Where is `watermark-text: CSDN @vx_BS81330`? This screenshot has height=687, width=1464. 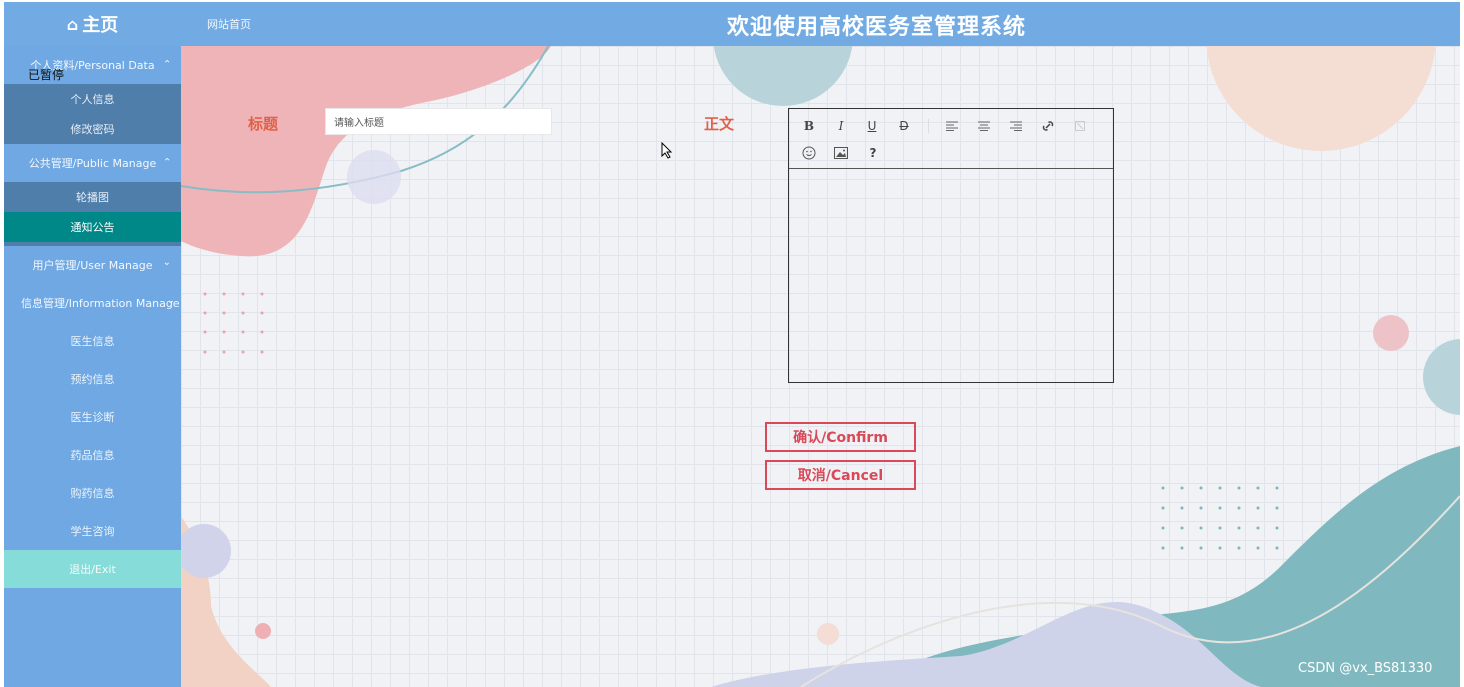
watermark-text: CSDN @vx_BS81330 is located at coordinates (1365, 668).